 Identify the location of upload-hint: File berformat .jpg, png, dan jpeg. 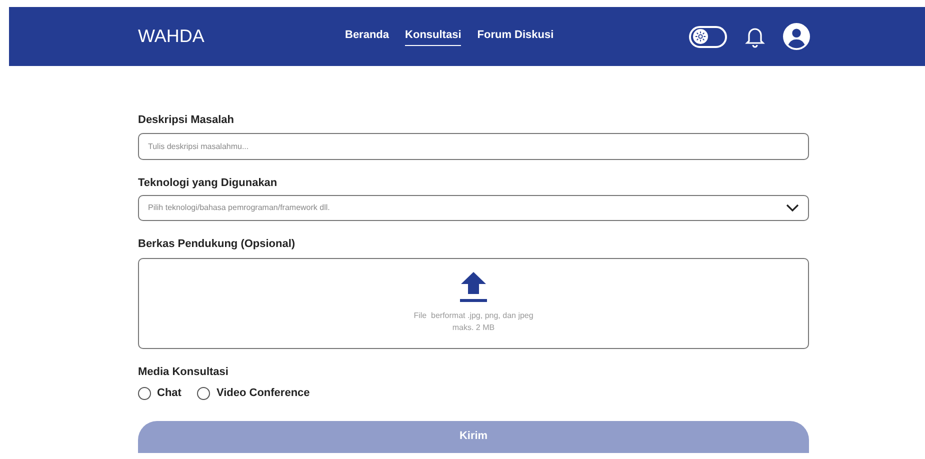
(474, 316).